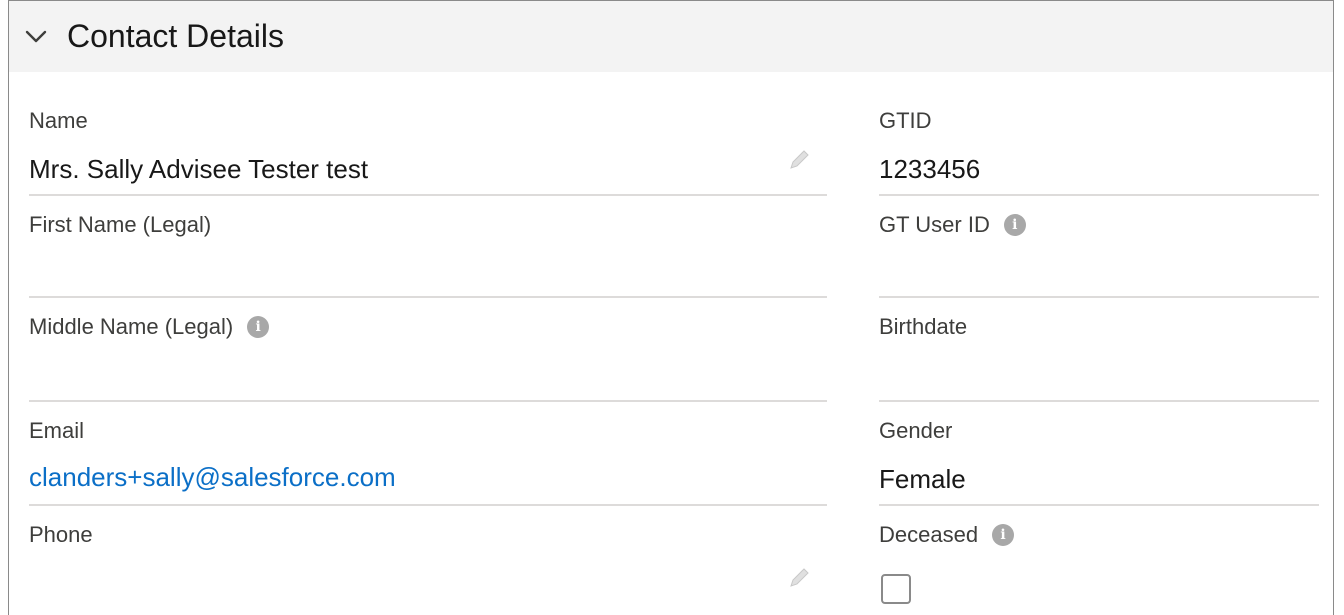 Image resolution: width=1344 pixels, height=615 pixels. I want to click on field-deceased: Deceased i, so click(1099, 568).